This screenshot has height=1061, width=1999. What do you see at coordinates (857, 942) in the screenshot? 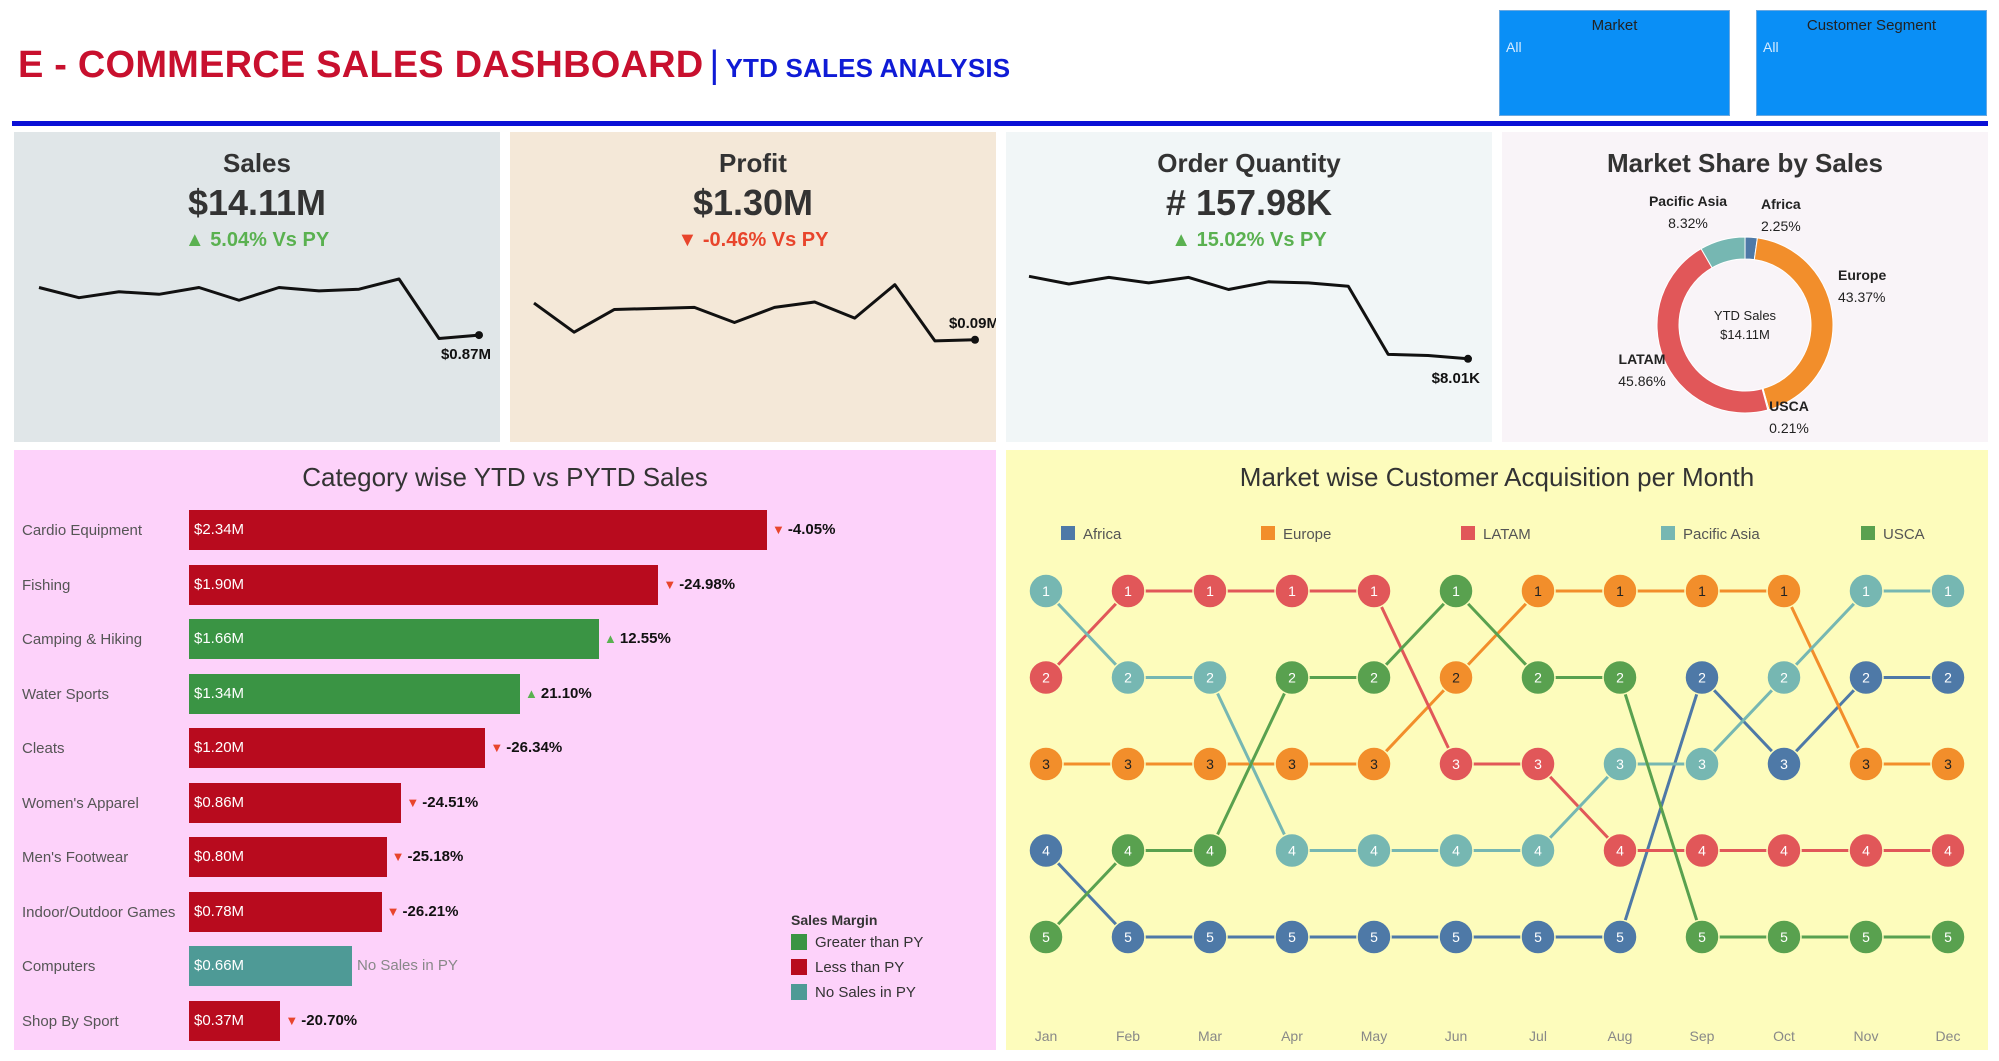
I see `legend-greater-than-py: Greater than PY` at bounding box center [857, 942].